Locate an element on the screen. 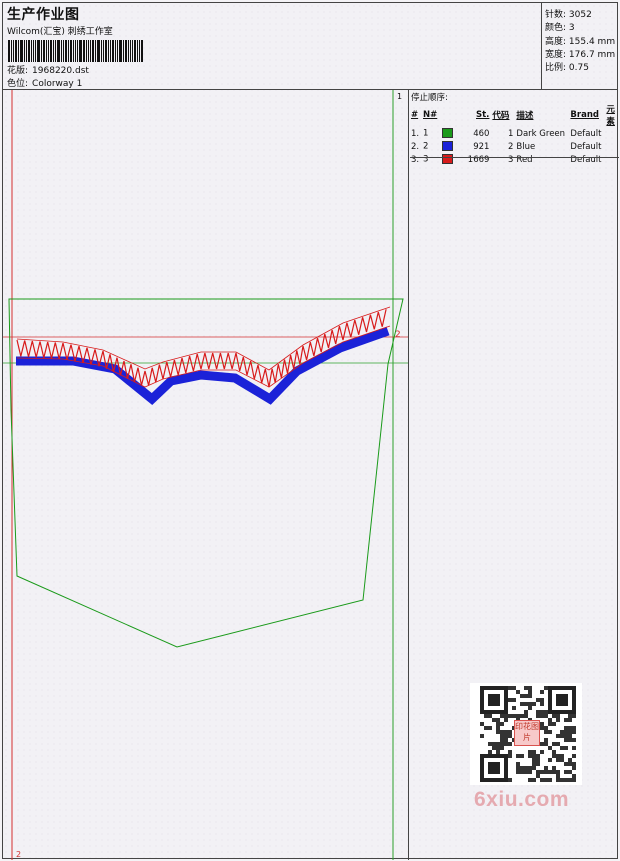  design-file-row: 花版: 1968220.dst is located at coordinates (48, 69).